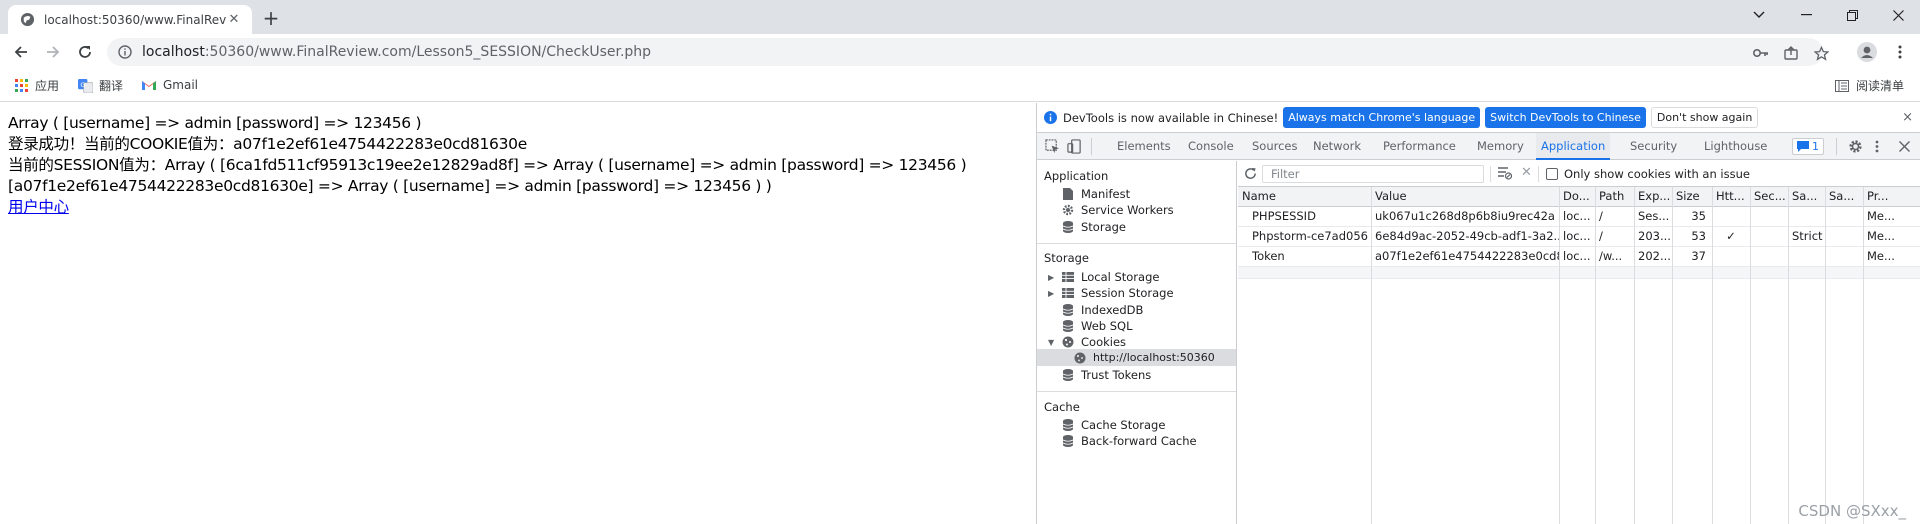 The width and height of the screenshot is (1920, 524). I want to click on bookmark-apps: 应用, so click(36, 85).